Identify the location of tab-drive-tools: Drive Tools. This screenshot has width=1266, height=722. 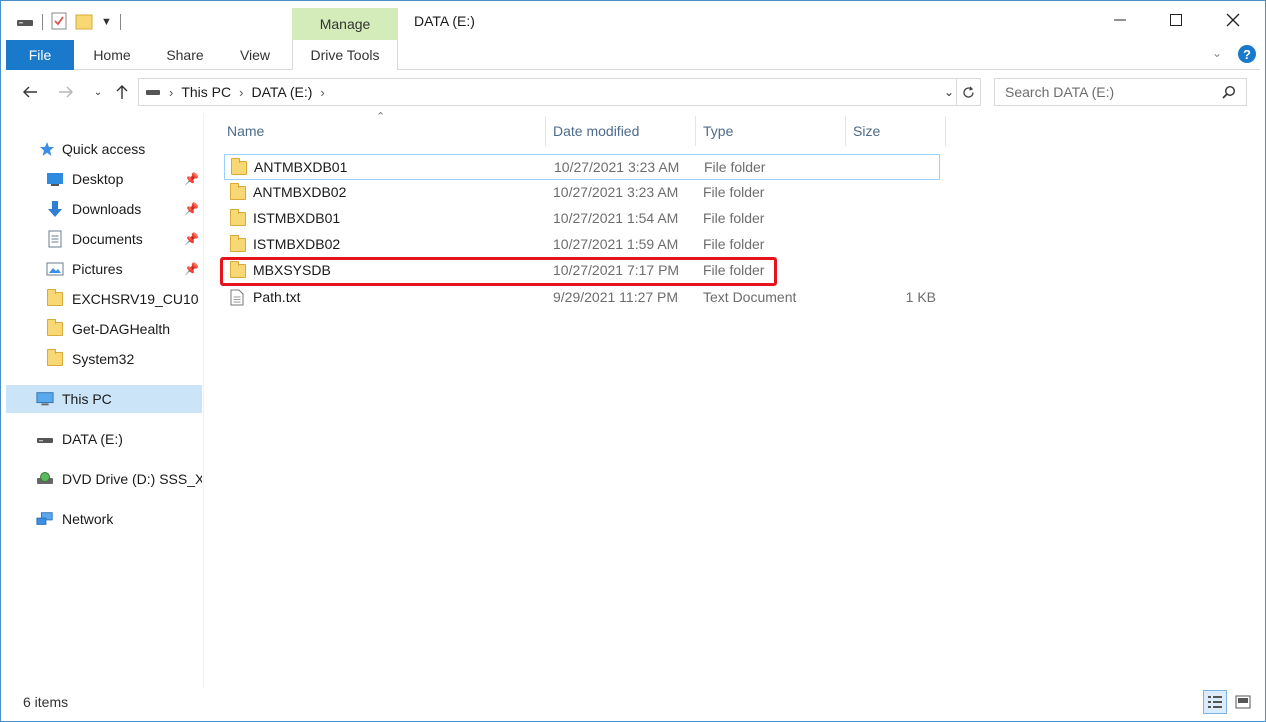
(345, 55).